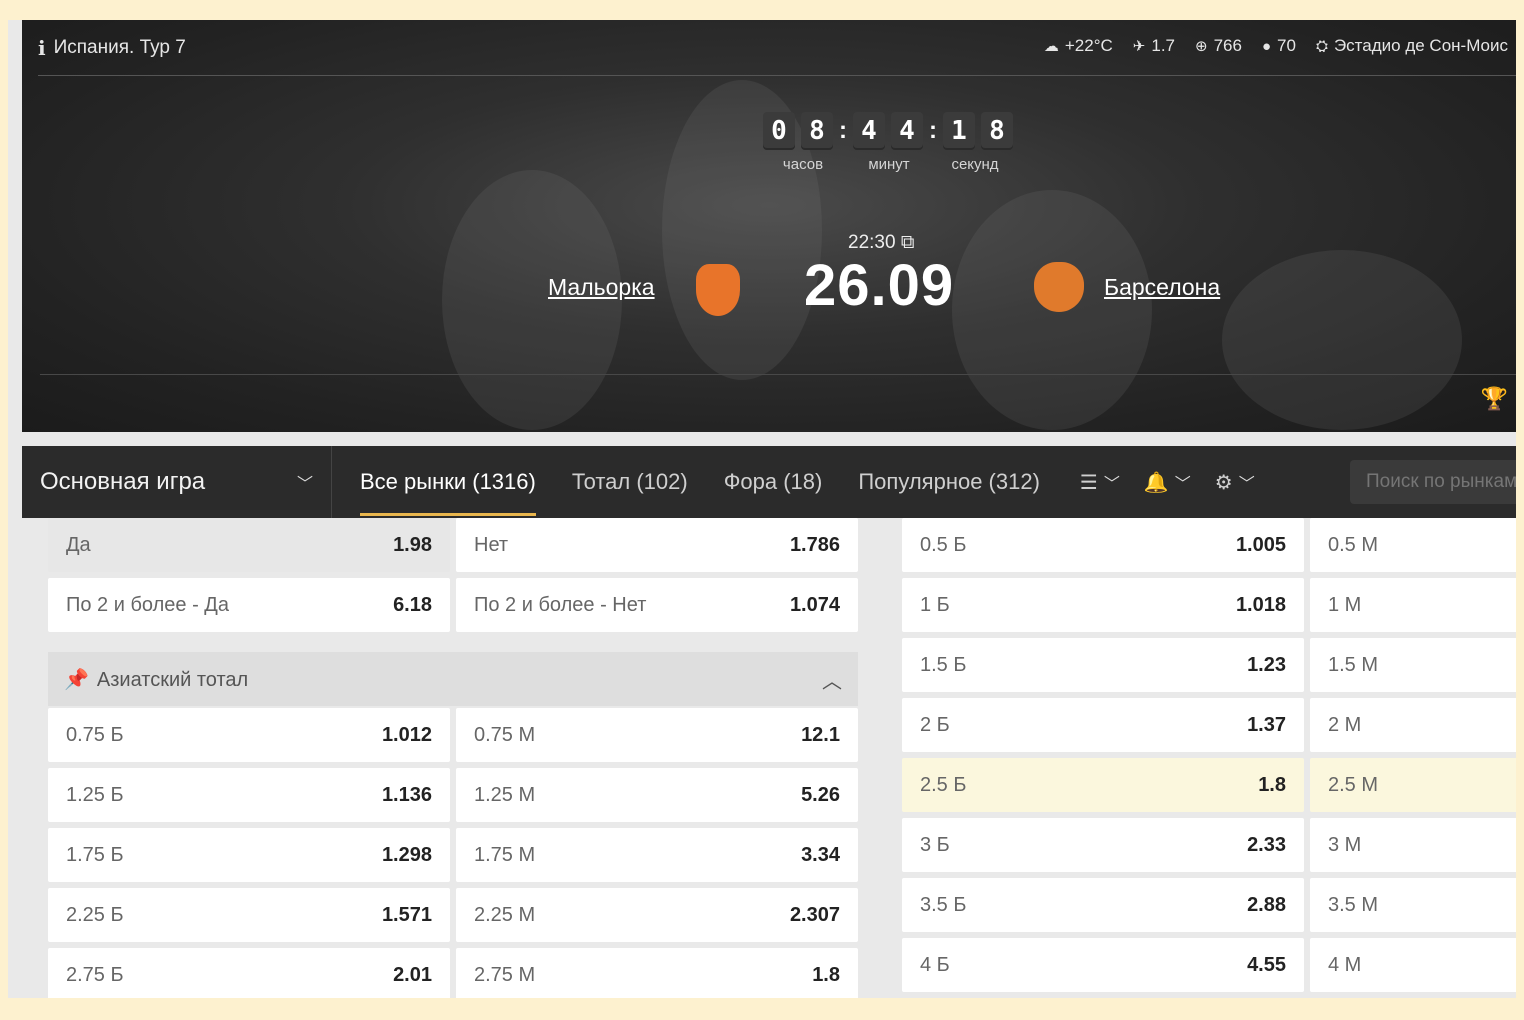 Image resolution: width=1524 pixels, height=1020 pixels. Describe the element at coordinates (1266, 46) in the screenshot. I see `humidity-icon: ●` at that location.